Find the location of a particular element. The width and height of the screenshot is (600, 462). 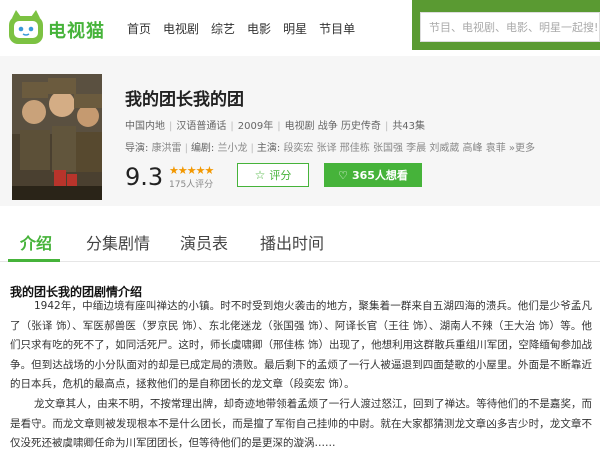

heart-icon: ♡ is located at coordinates (343, 175).